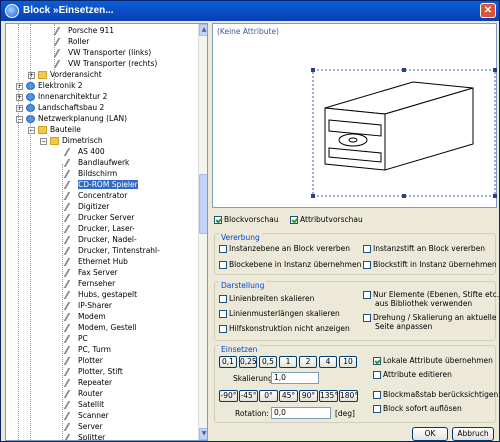 This screenshot has height=442, width=500. What do you see at coordinates (345, 413) in the screenshot?
I see `deg-label: [deg]` at bounding box center [345, 413].